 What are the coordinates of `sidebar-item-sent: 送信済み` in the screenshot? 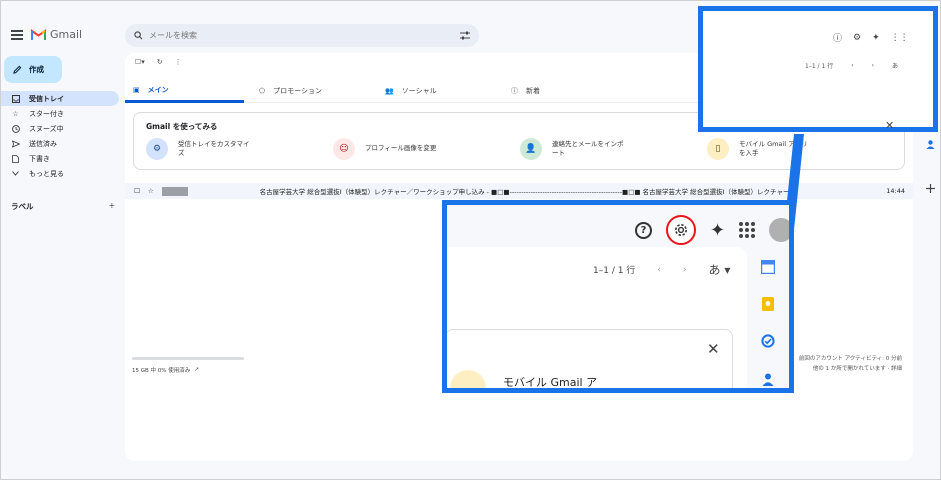 It's located at (60, 143).